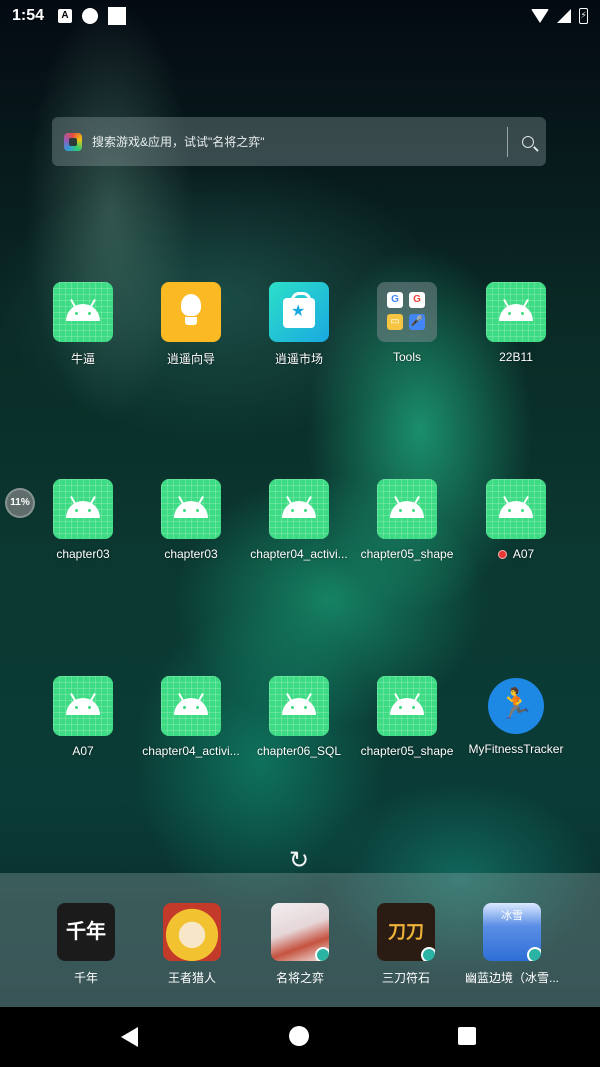 The width and height of the screenshot is (600, 1067). I want to click on app-shortcut: 逍遥向导, so click(191, 324).